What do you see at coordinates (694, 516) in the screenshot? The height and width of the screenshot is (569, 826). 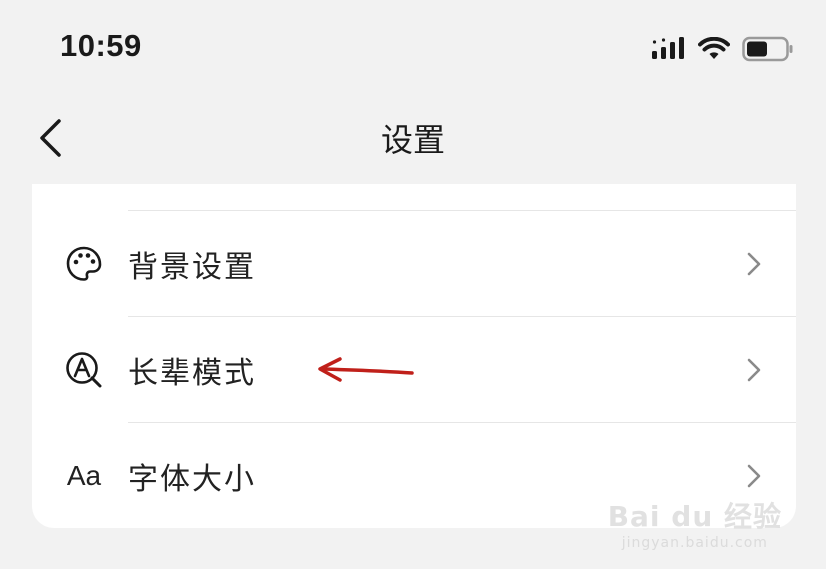 I see `watermark-main: Bai du 经验` at bounding box center [694, 516].